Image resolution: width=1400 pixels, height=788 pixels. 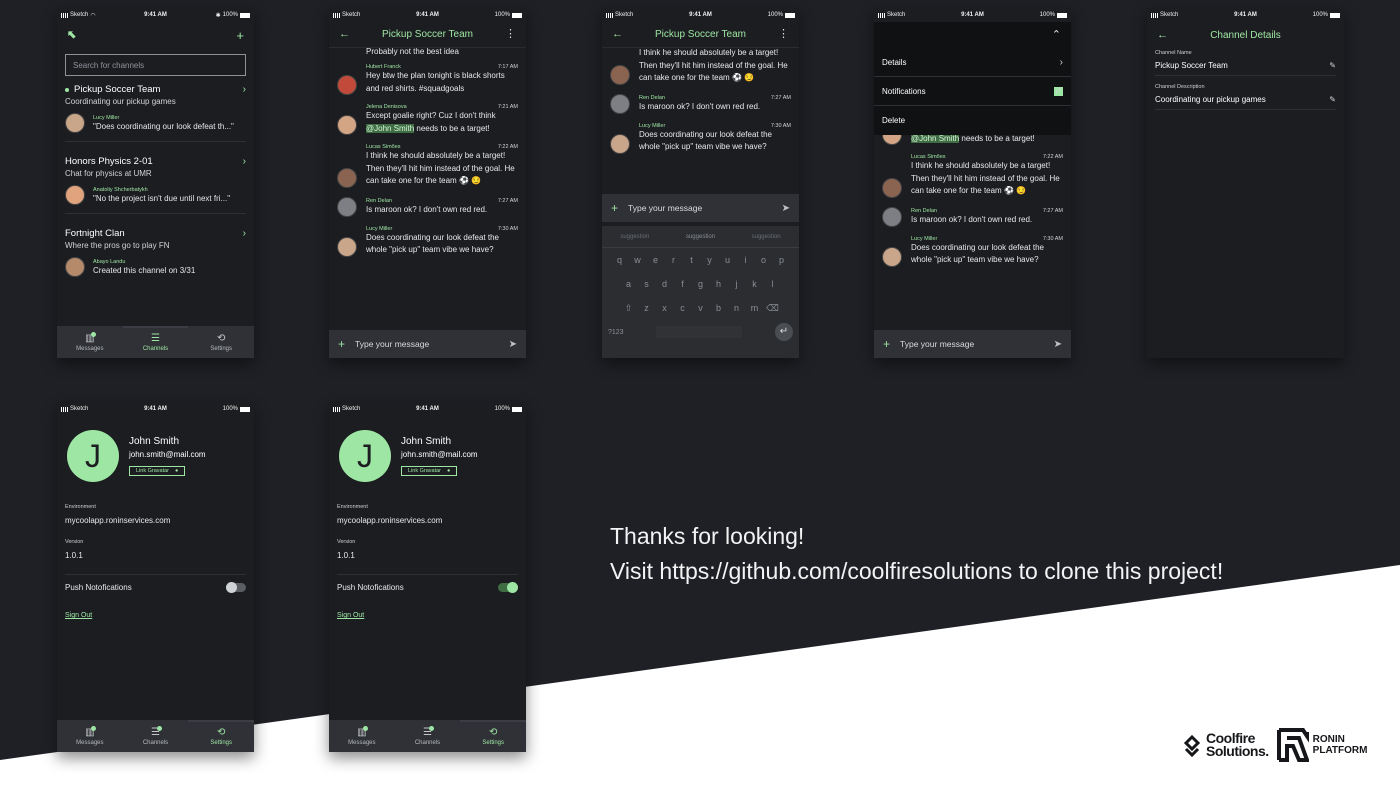 I want to click on status-time: 9:41 AM, so click(x=155, y=409).